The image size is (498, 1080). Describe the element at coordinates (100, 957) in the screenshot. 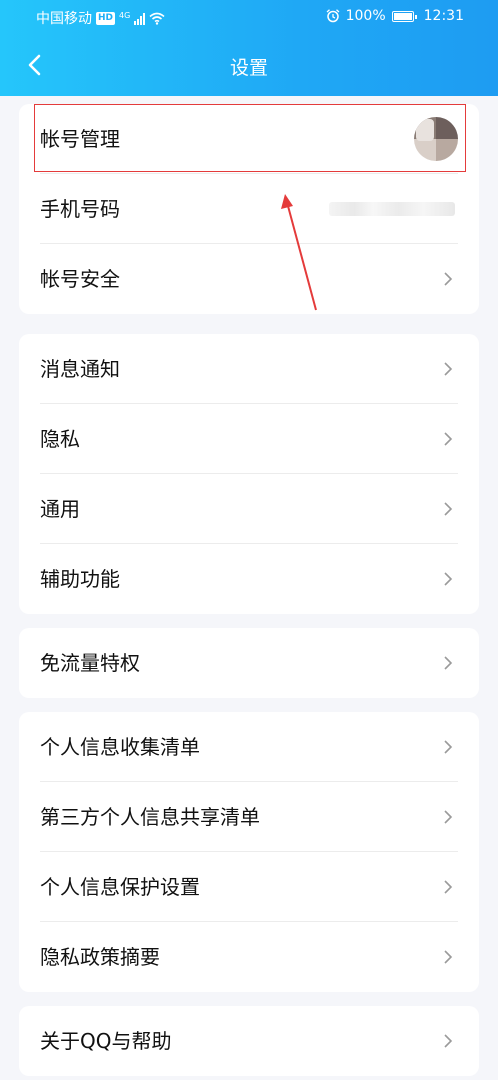

I see `row-label: 隐私政策摘要` at that location.